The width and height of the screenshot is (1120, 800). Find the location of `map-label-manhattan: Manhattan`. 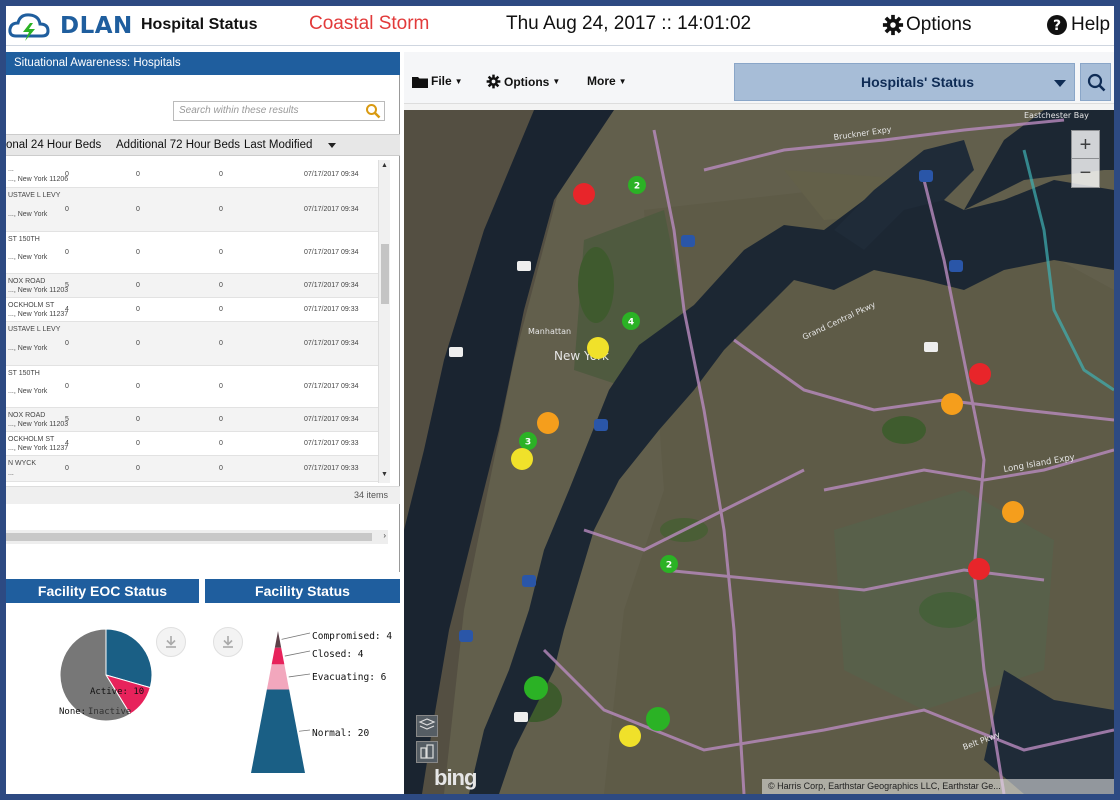

map-label-manhattan: Manhattan is located at coordinates (549, 331).